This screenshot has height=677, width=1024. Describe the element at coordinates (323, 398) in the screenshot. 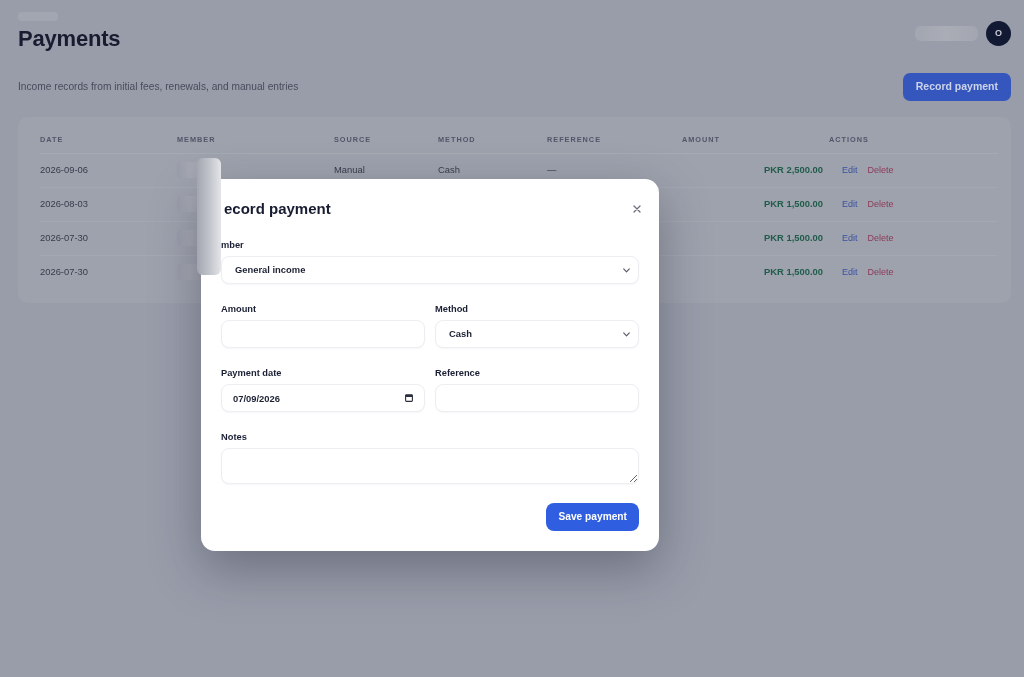

I see `date-field: 07/09/2026` at that location.